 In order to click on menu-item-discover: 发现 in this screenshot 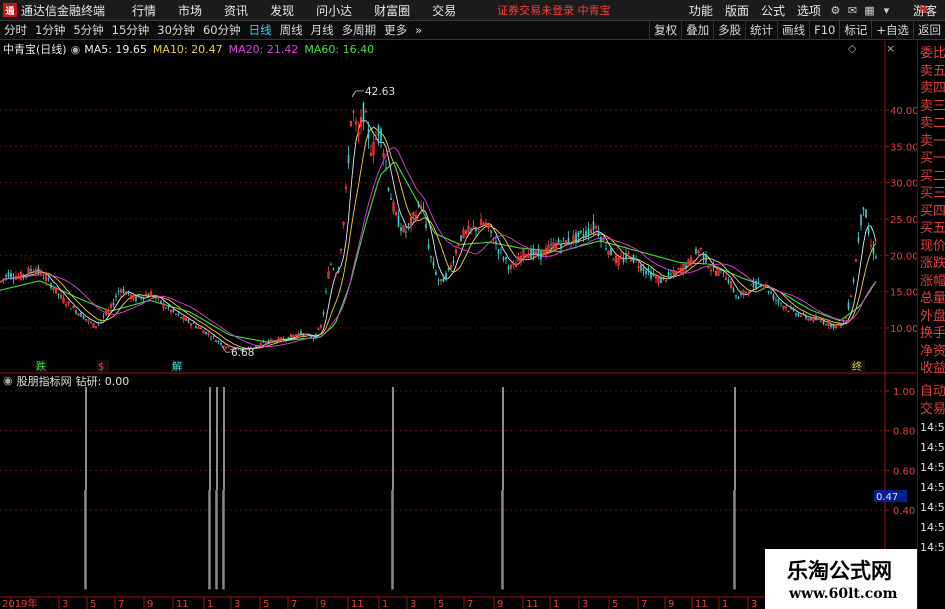, I will do `click(282, 10)`.